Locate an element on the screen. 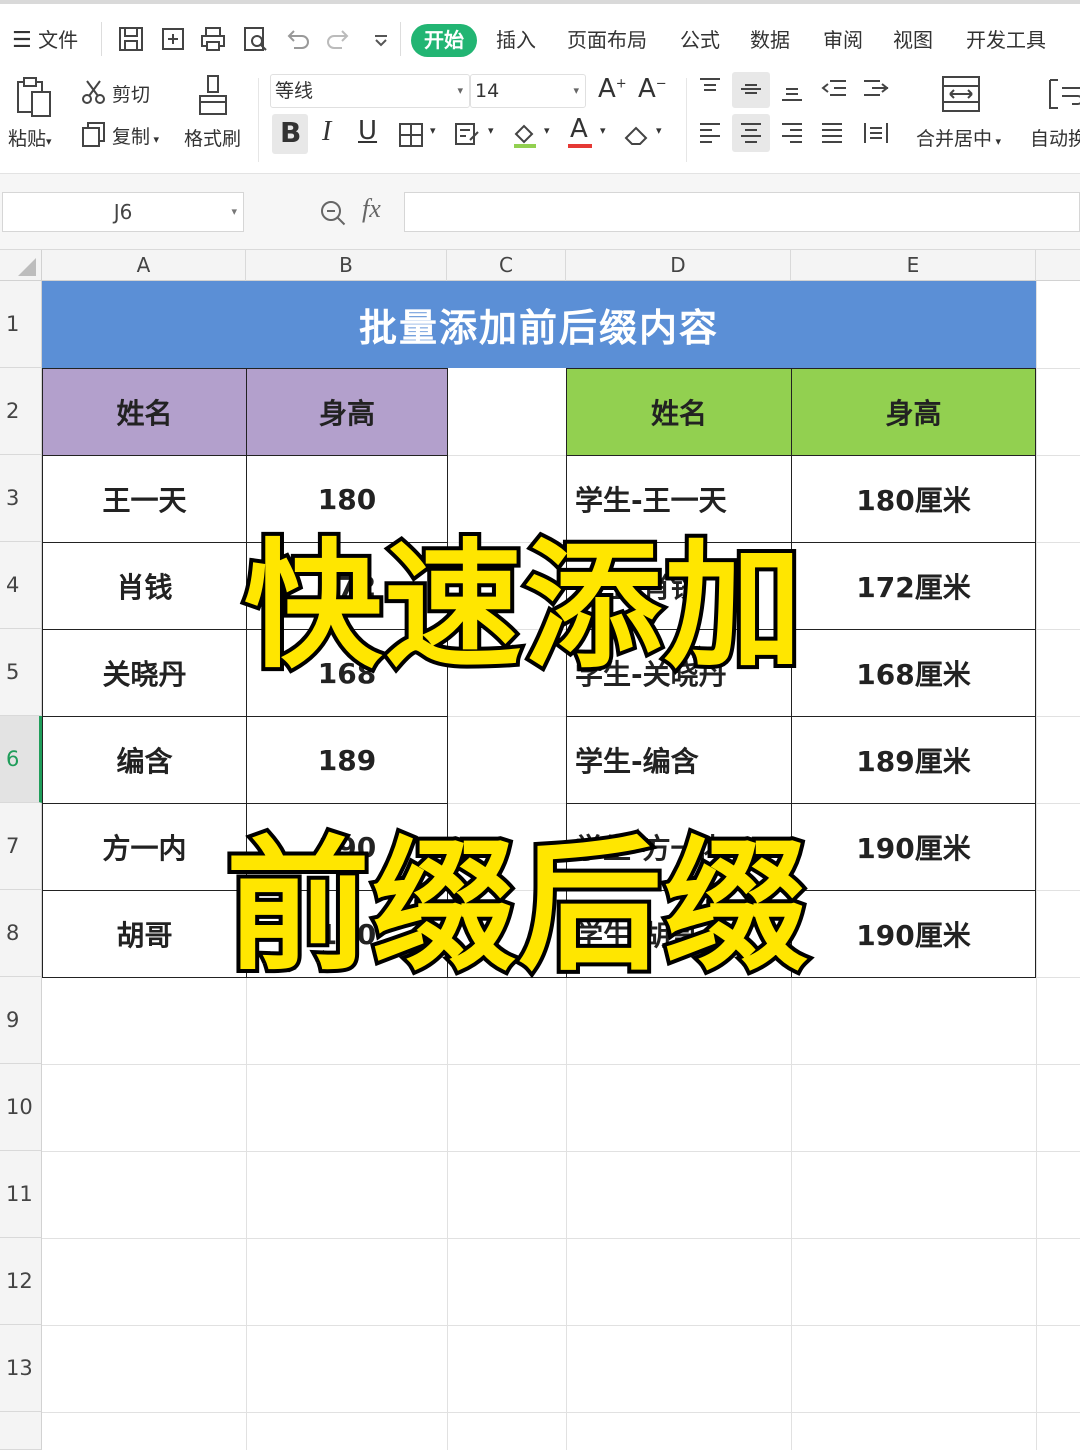 The height and width of the screenshot is (1450, 1080). paste-icon is located at coordinates (34, 97).